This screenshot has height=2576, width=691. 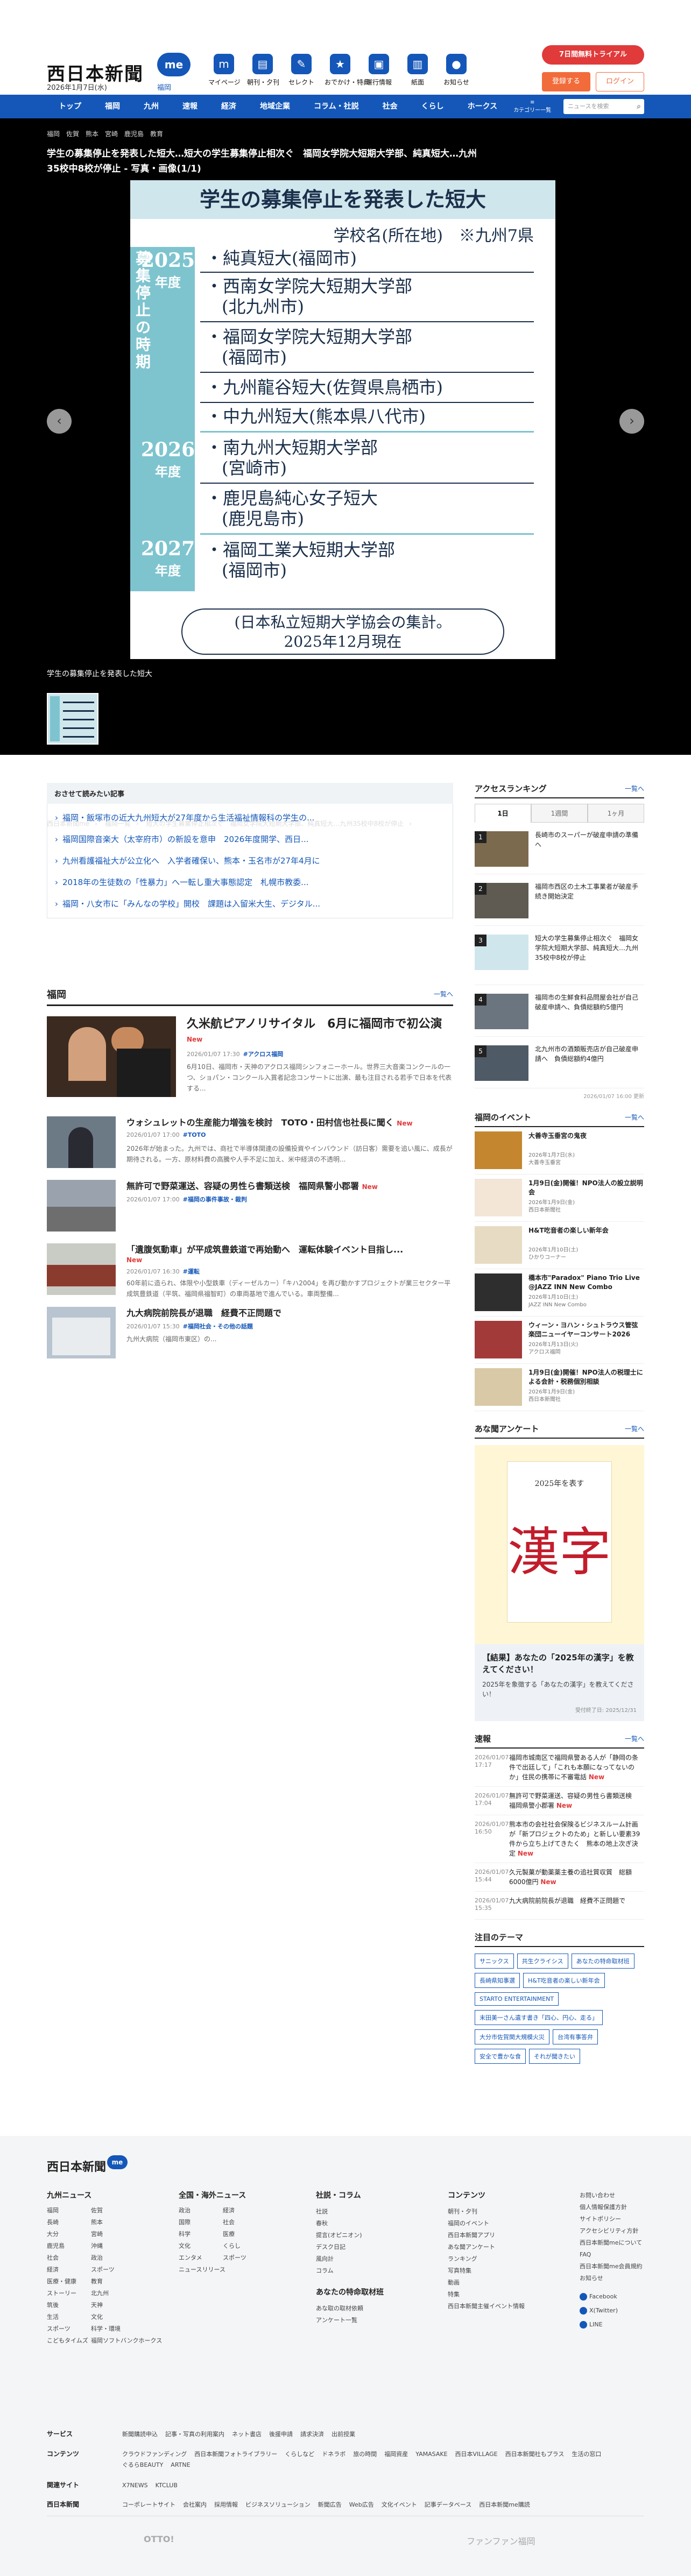 What do you see at coordinates (105, 133) in the screenshot?
I see `region-tags: 福岡 佐賀 熊本 宮崎 鹿児島 教育` at bounding box center [105, 133].